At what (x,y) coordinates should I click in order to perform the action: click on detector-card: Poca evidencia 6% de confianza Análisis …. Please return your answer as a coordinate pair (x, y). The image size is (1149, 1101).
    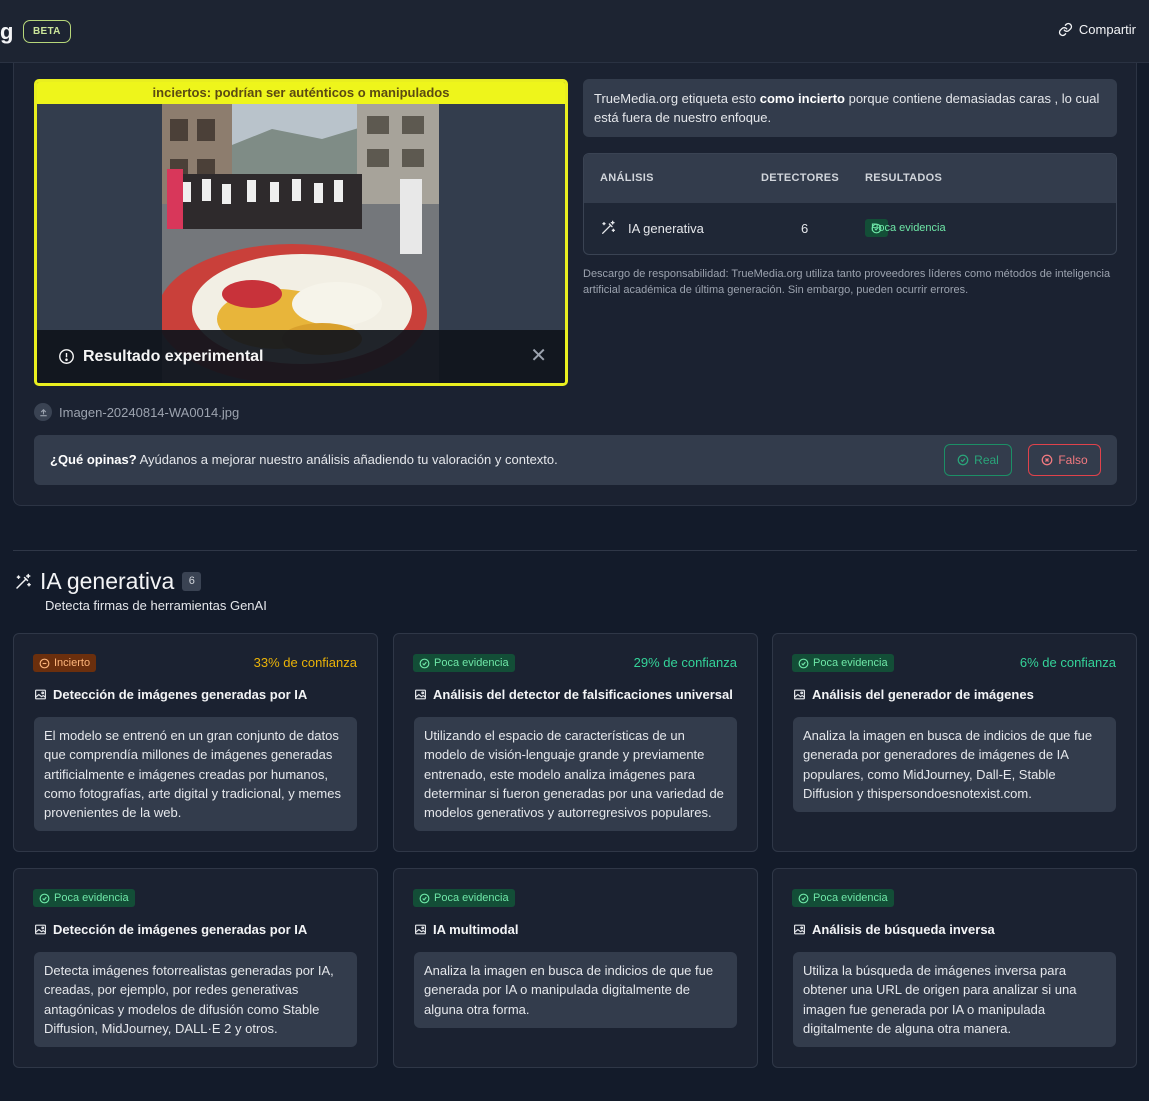
    Looking at the image, I should click on (954, 742).